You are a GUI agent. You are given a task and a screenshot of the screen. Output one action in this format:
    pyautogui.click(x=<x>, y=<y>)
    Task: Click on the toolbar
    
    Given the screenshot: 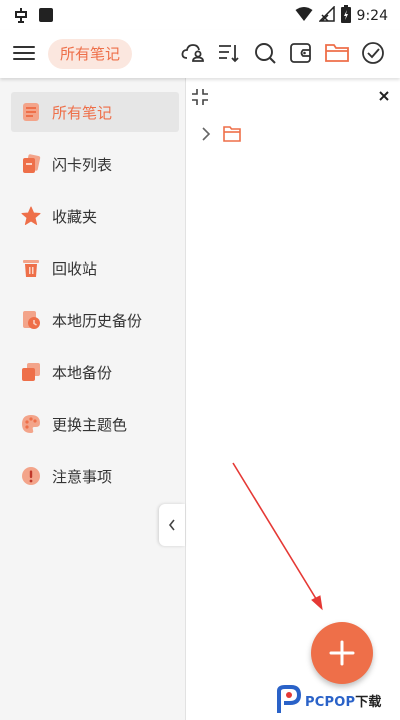 What is the action you would take?
    pyautogui.click(x=283, y=53)
    